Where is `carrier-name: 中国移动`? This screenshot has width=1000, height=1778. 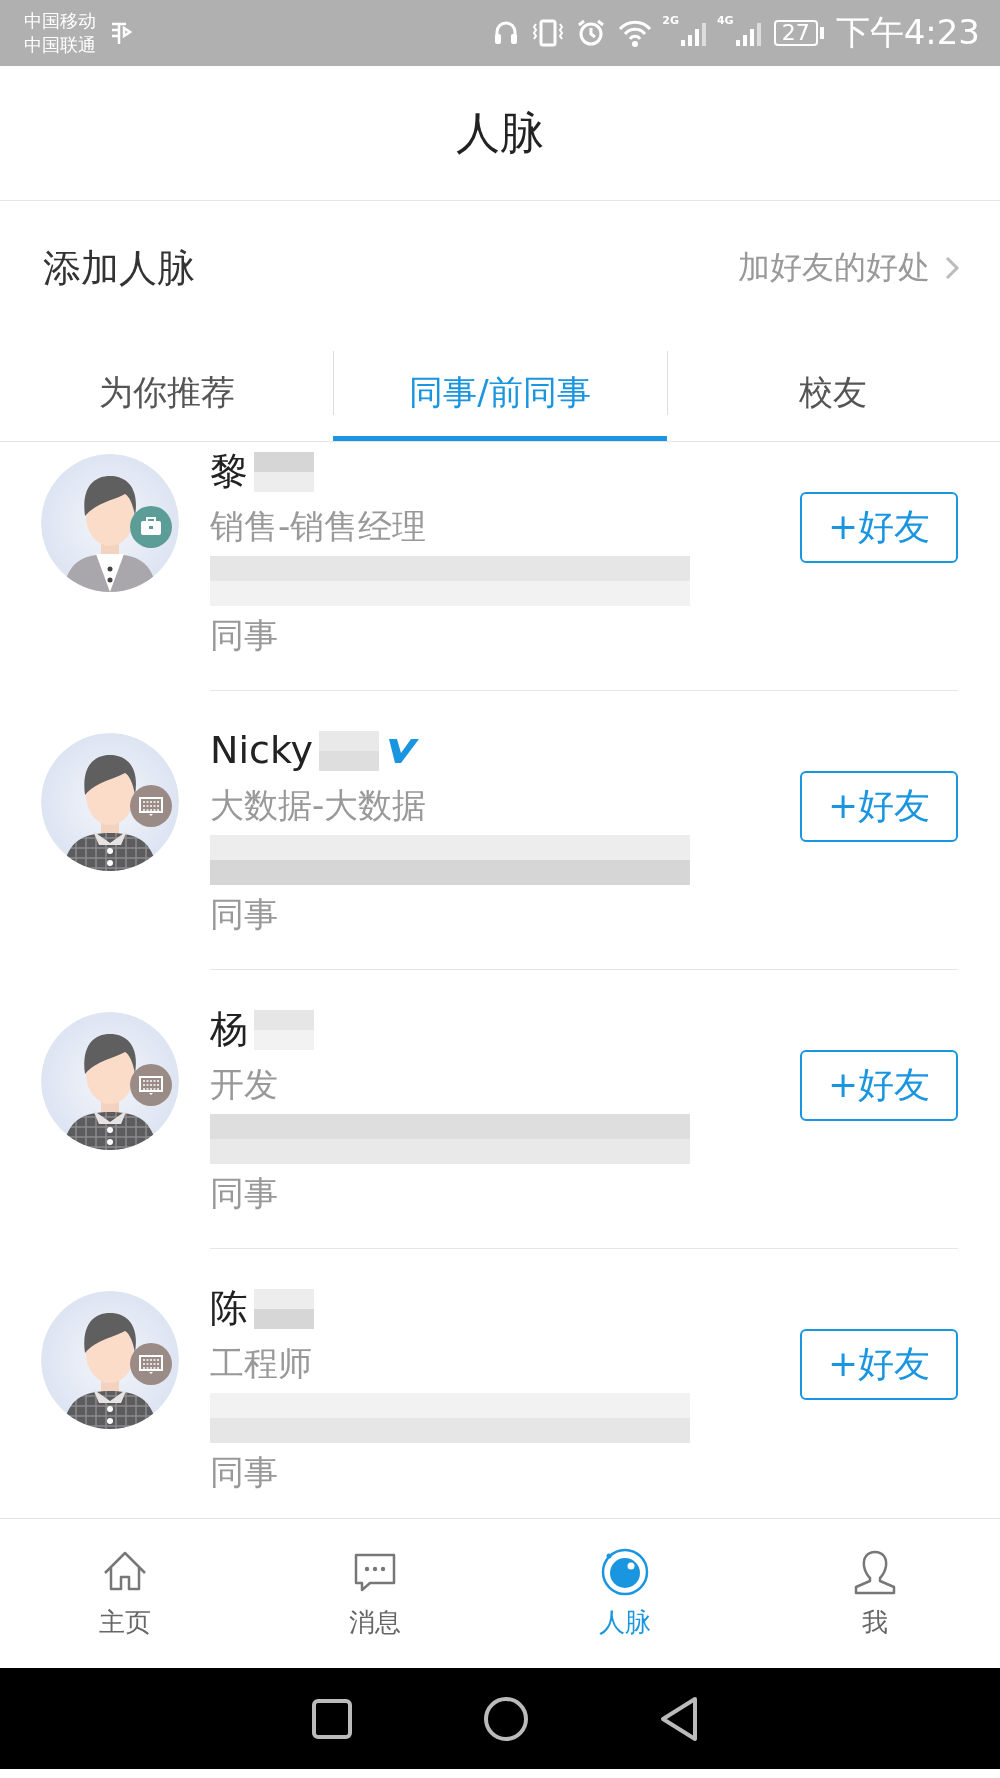
carrier-name: 中国移动 is located at coordinates (60, 21).